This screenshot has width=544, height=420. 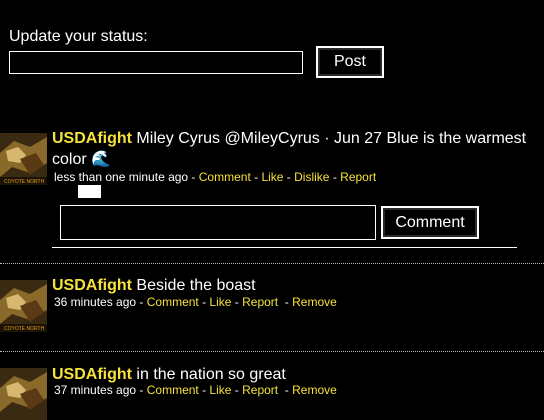 I want to click on divider, so click(x=284, y=247).